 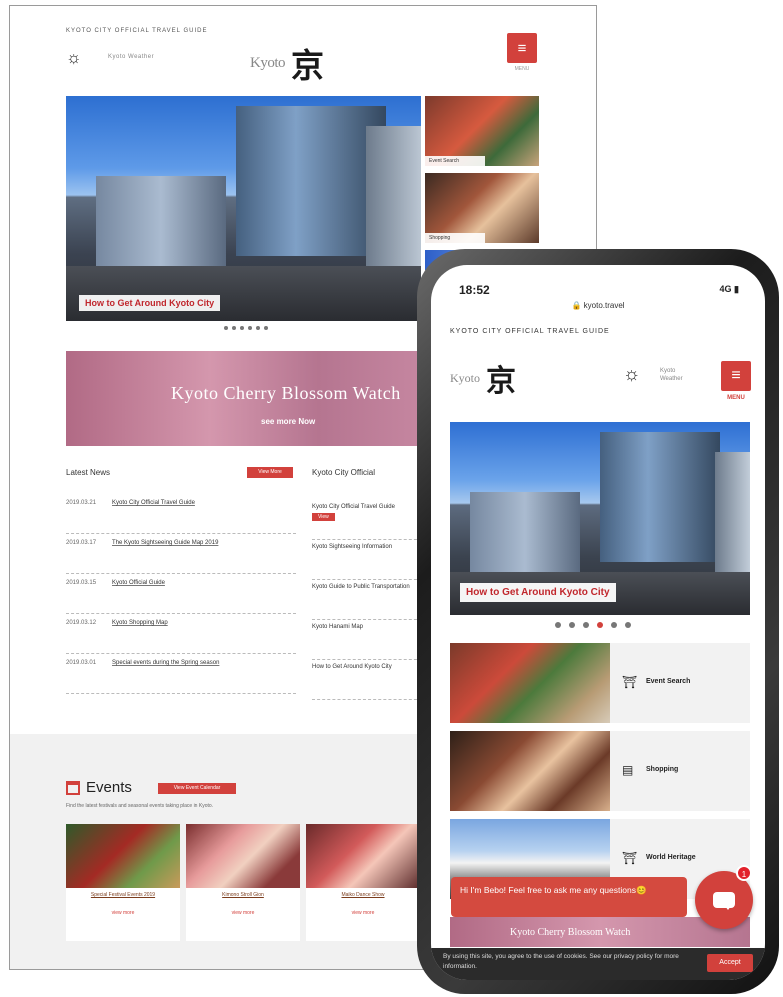 I want to click on latest-news-heading: Latest News, so click(x=88, y=472).